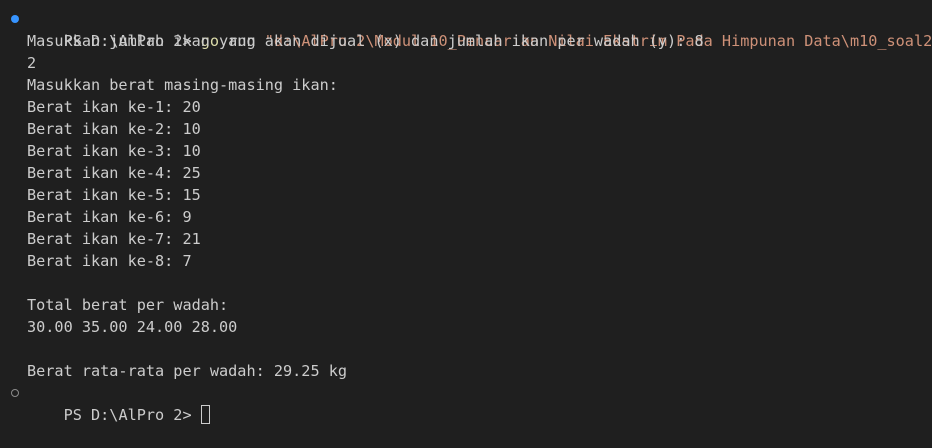 Image resolution: width=932 pixels, height=448 pixels. What do you see at coordinates (128, 305) in the screenshot?
I see `output-line: Total berat per wadah:` at bounding box center [128, 305].